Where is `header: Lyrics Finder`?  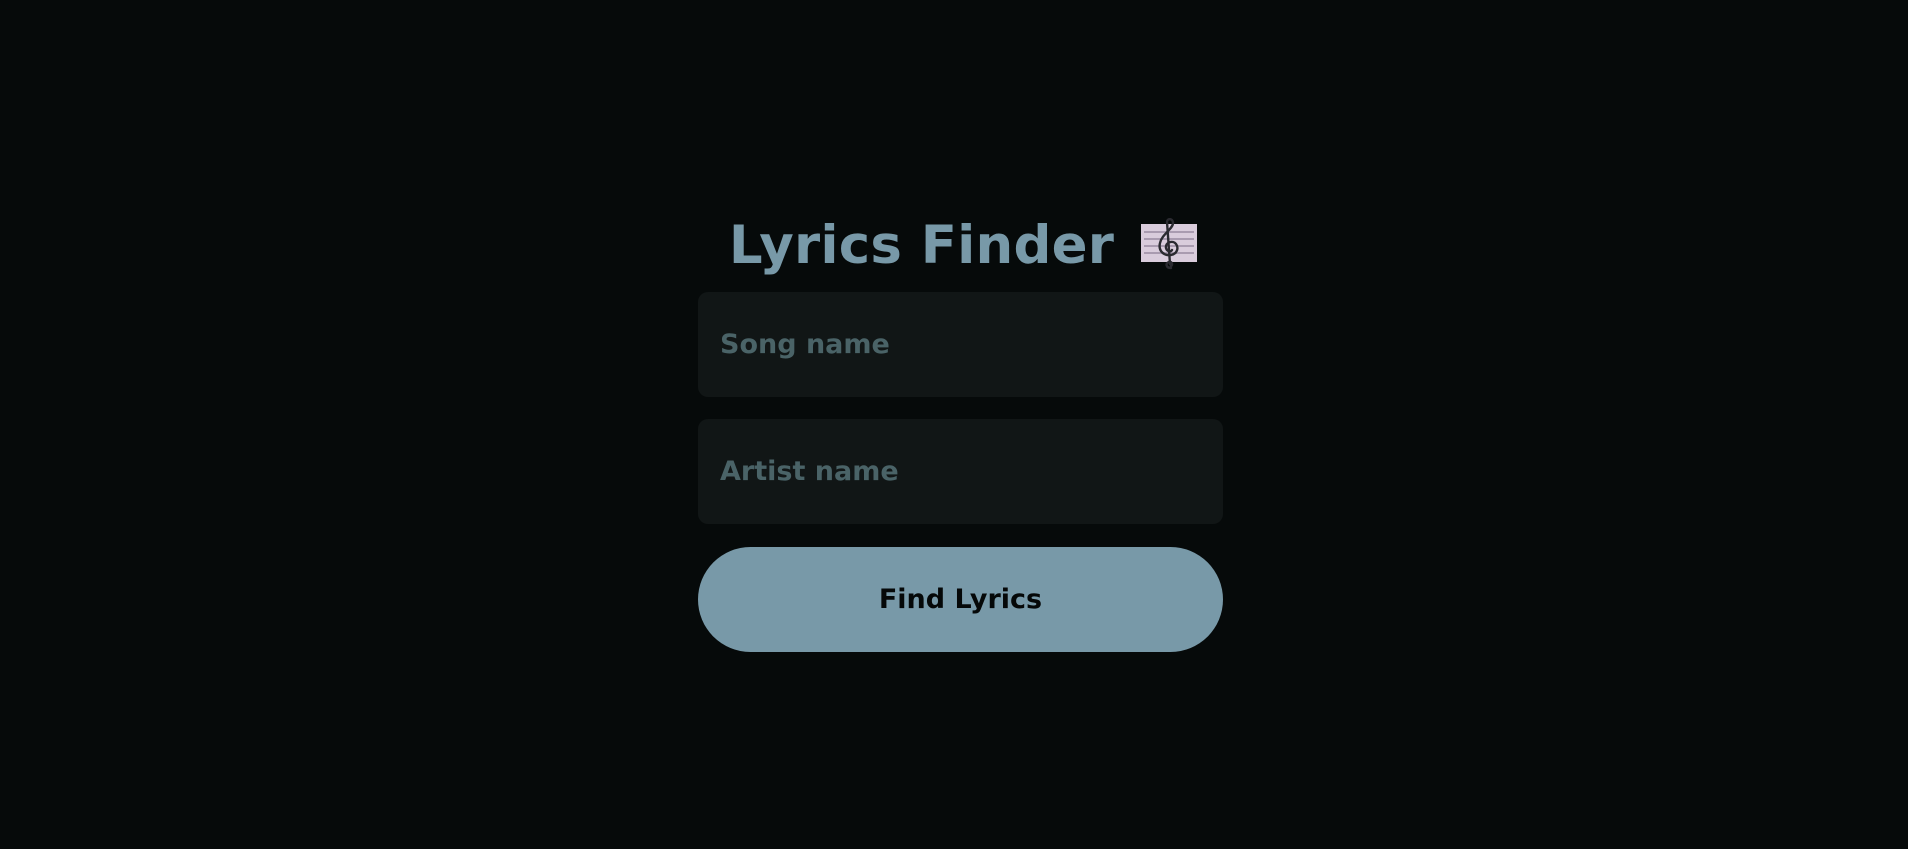
header: Lyrics Finder is located at coordinates (963, 245).